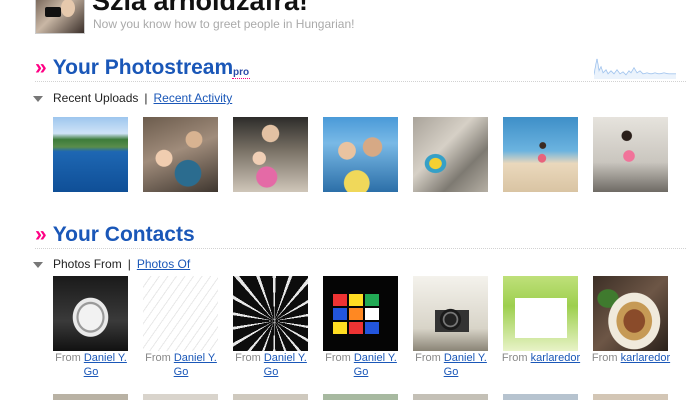 This screenshot has height=400, width=686. Describe the element at coordinates (635, 68) in the screenshot. I see `activity-sparkline` at that location.